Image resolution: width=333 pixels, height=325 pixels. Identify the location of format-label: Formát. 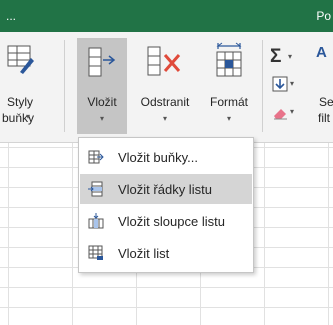
(228, 102).